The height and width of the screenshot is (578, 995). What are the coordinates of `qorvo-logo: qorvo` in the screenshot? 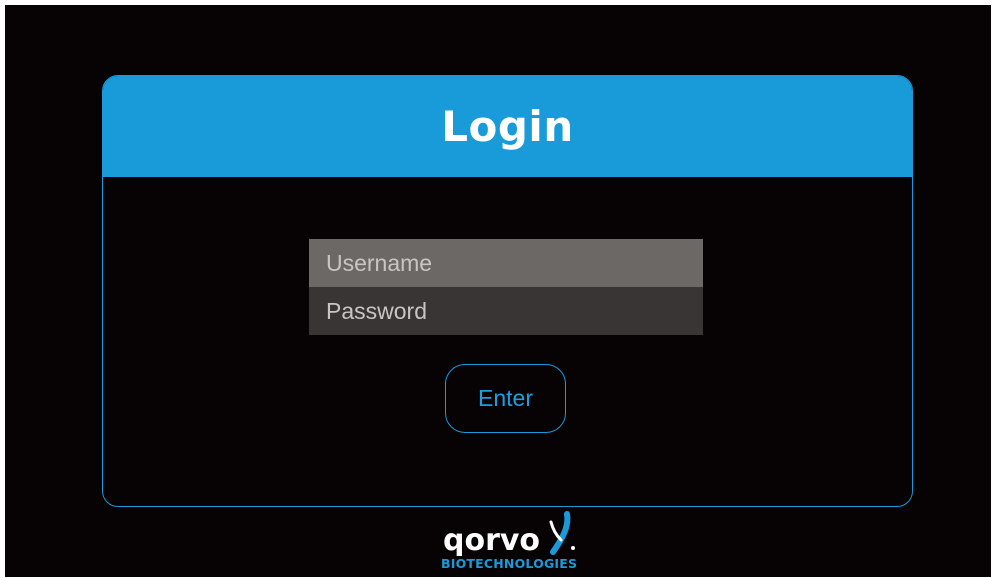 It's located at (509, 533).